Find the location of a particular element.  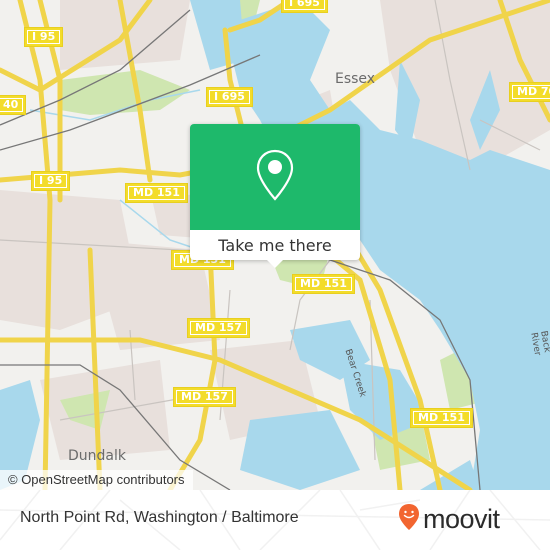

moovit-wordmark: moovit is located at coordinates (461, 518).